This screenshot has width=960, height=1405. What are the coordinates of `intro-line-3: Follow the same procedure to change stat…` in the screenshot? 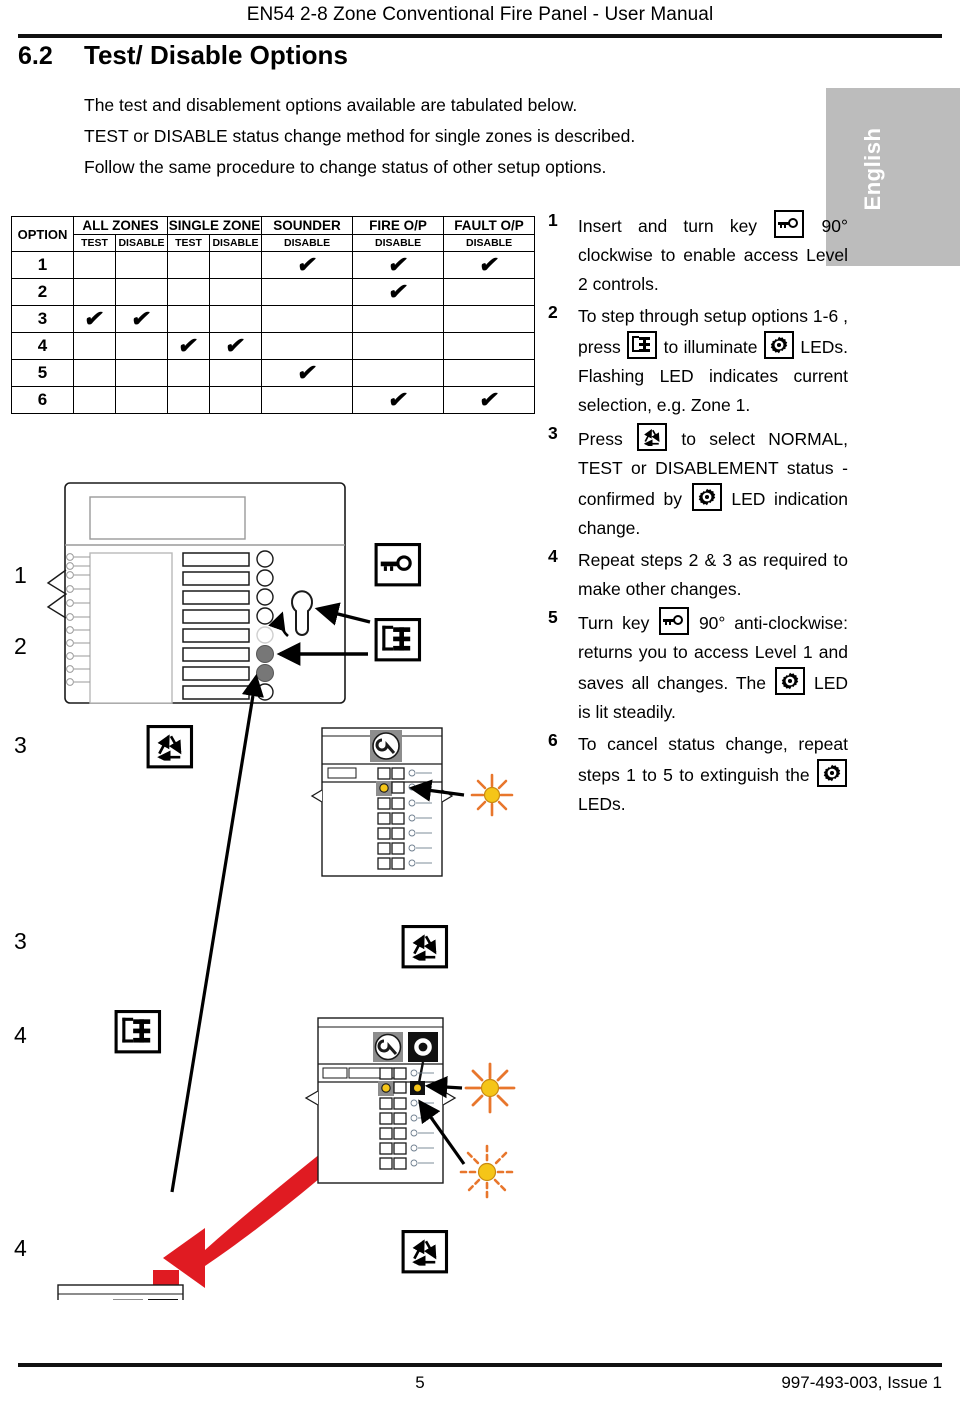 It's located at (345, 167).